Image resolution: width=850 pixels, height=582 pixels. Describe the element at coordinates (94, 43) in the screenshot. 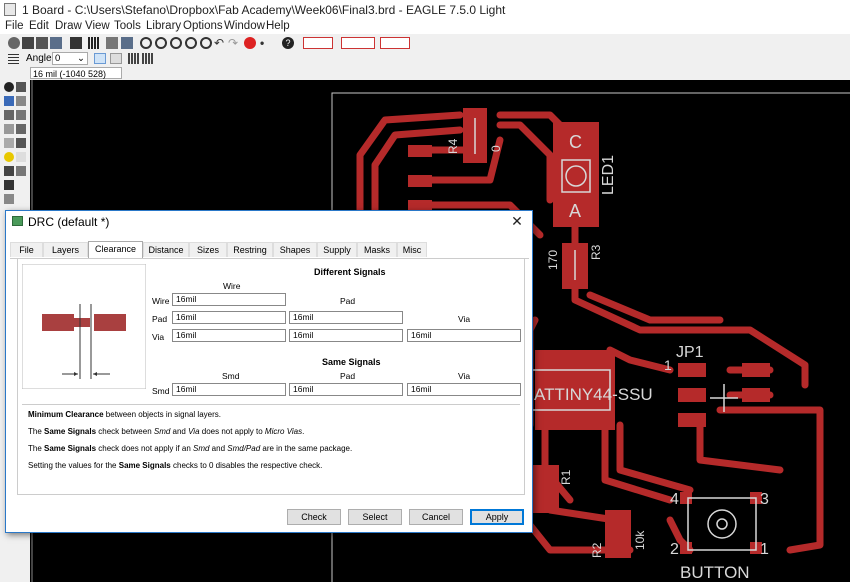

I see `ulp-icon` at that location.